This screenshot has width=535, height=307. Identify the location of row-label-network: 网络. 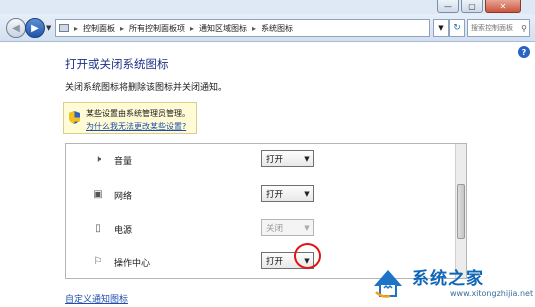
(123, 197).